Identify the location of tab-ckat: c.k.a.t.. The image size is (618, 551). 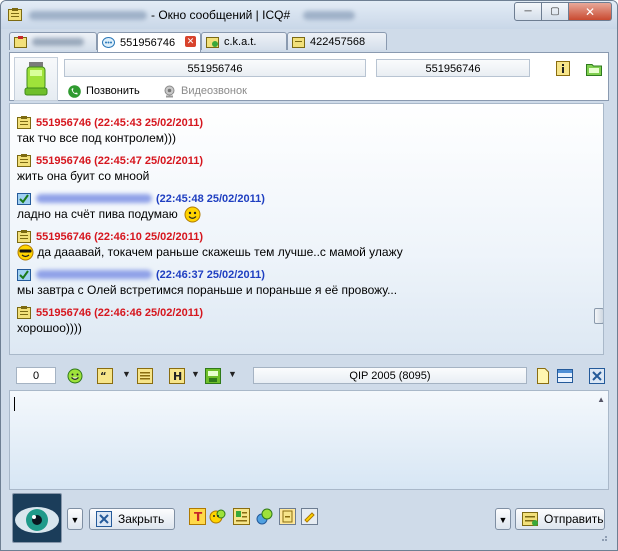
(244, 41).